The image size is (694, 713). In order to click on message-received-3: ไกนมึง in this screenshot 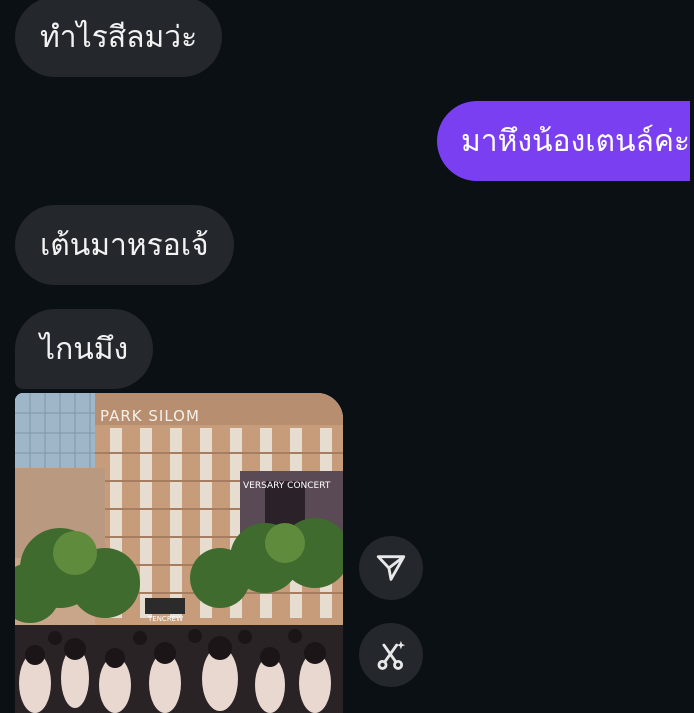, I will do `click(84, 349)`.